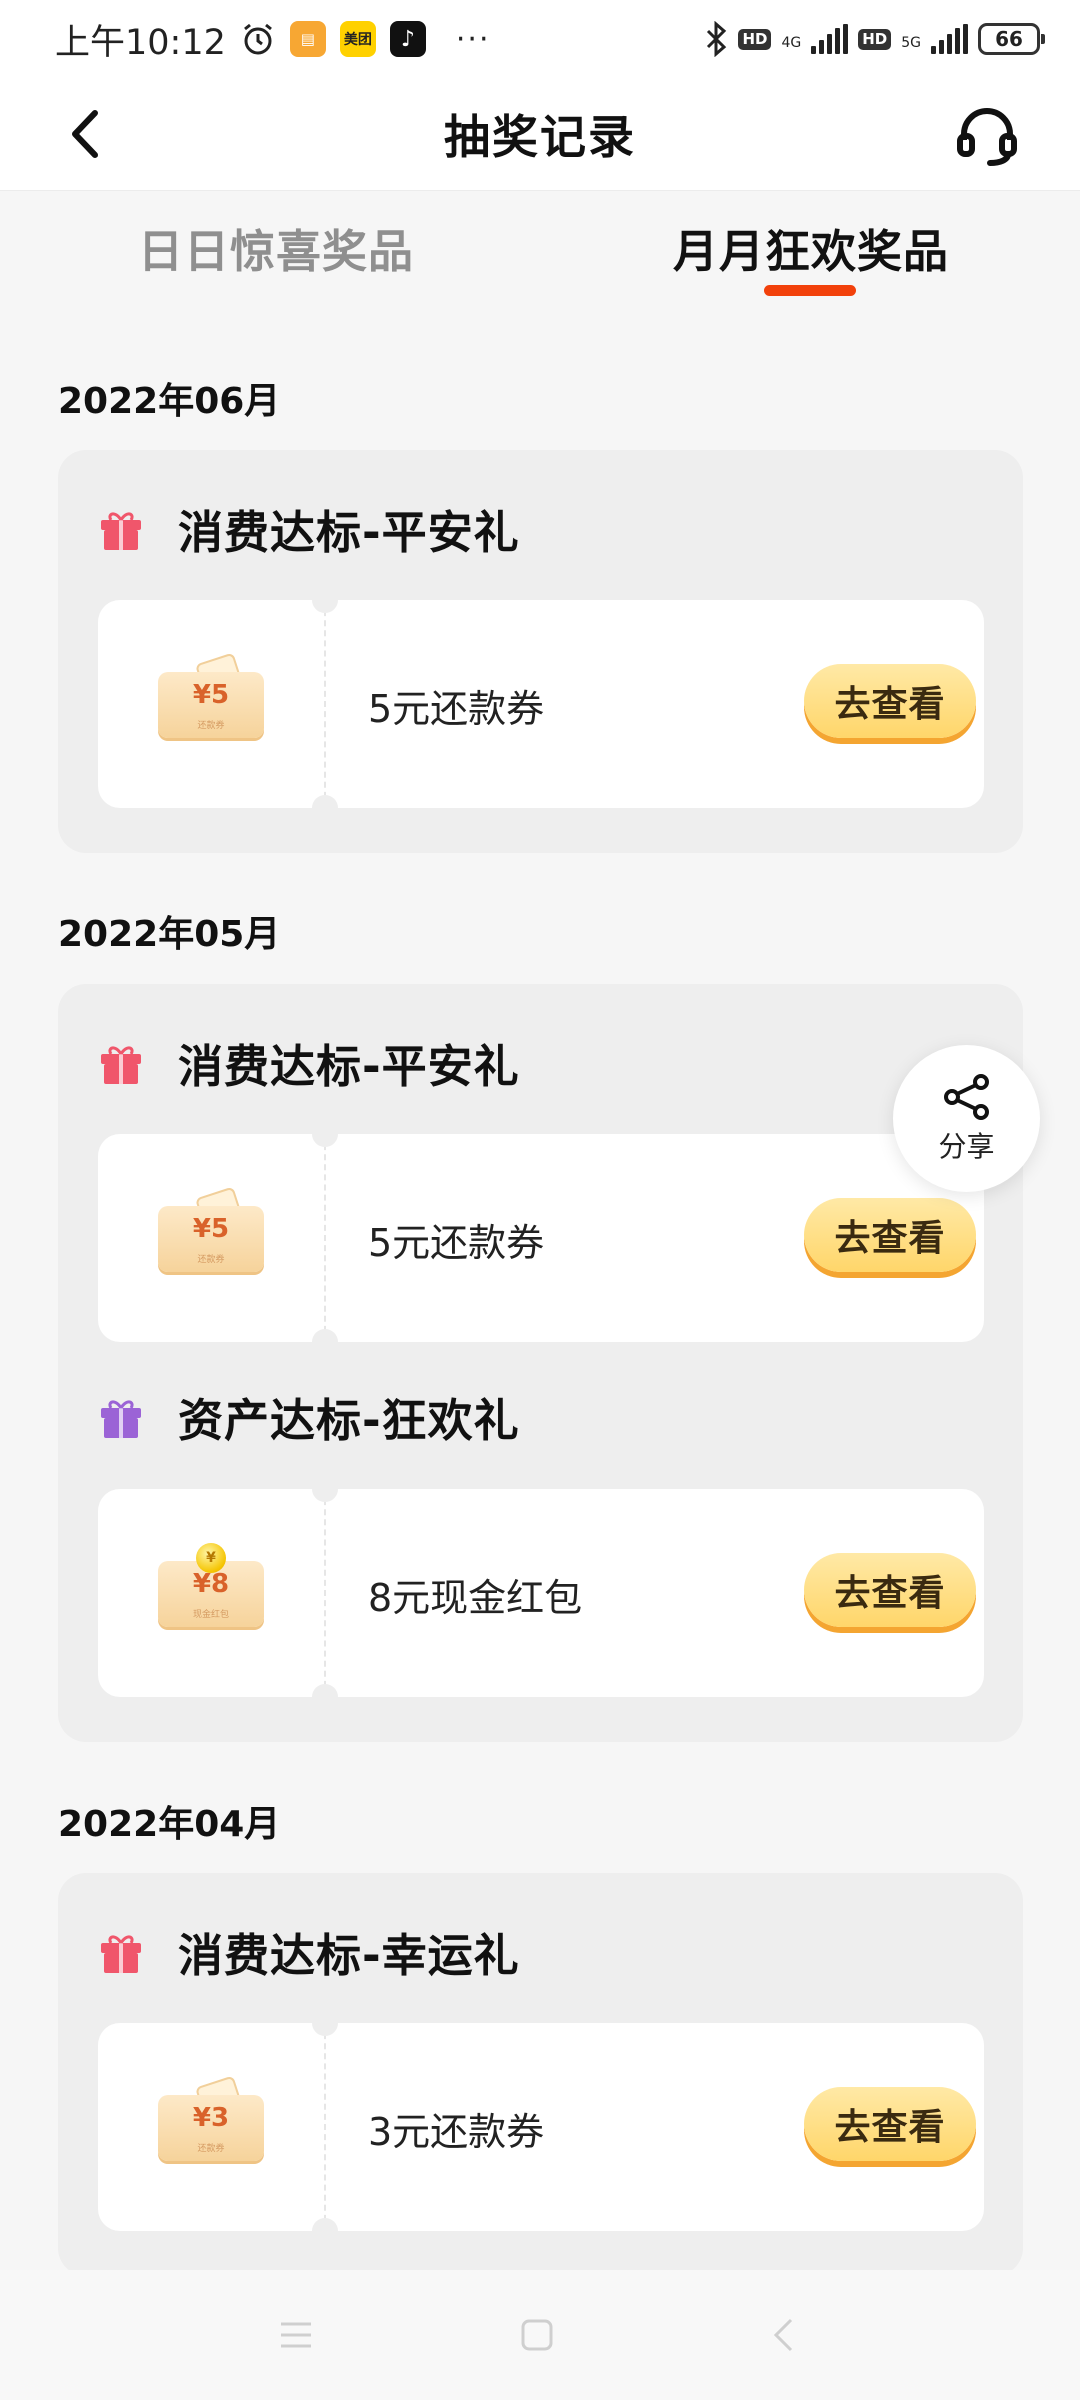 The height and width of the screenshot is (2400, 1080). Describe the element at coordinates (830, 39) in the screenshot. I see `signal-icon` at that location.